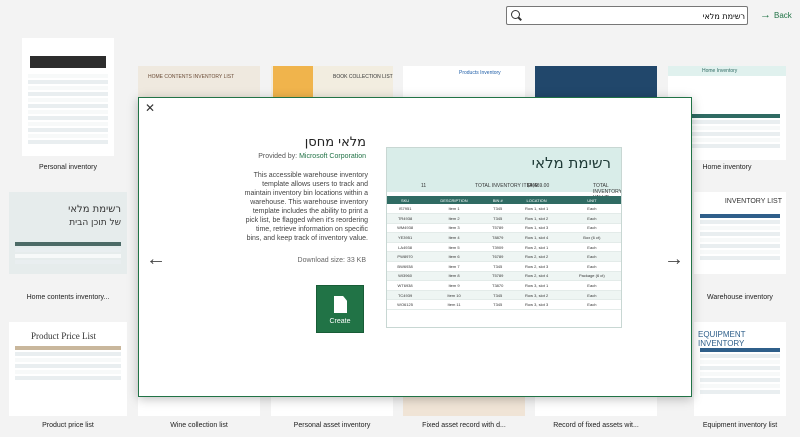 This screenshot has height=437, width=800. What do you see at coordinates (340, 321) in the screenshot?
I see `create-label: Create` at bounding box center [340, 321].